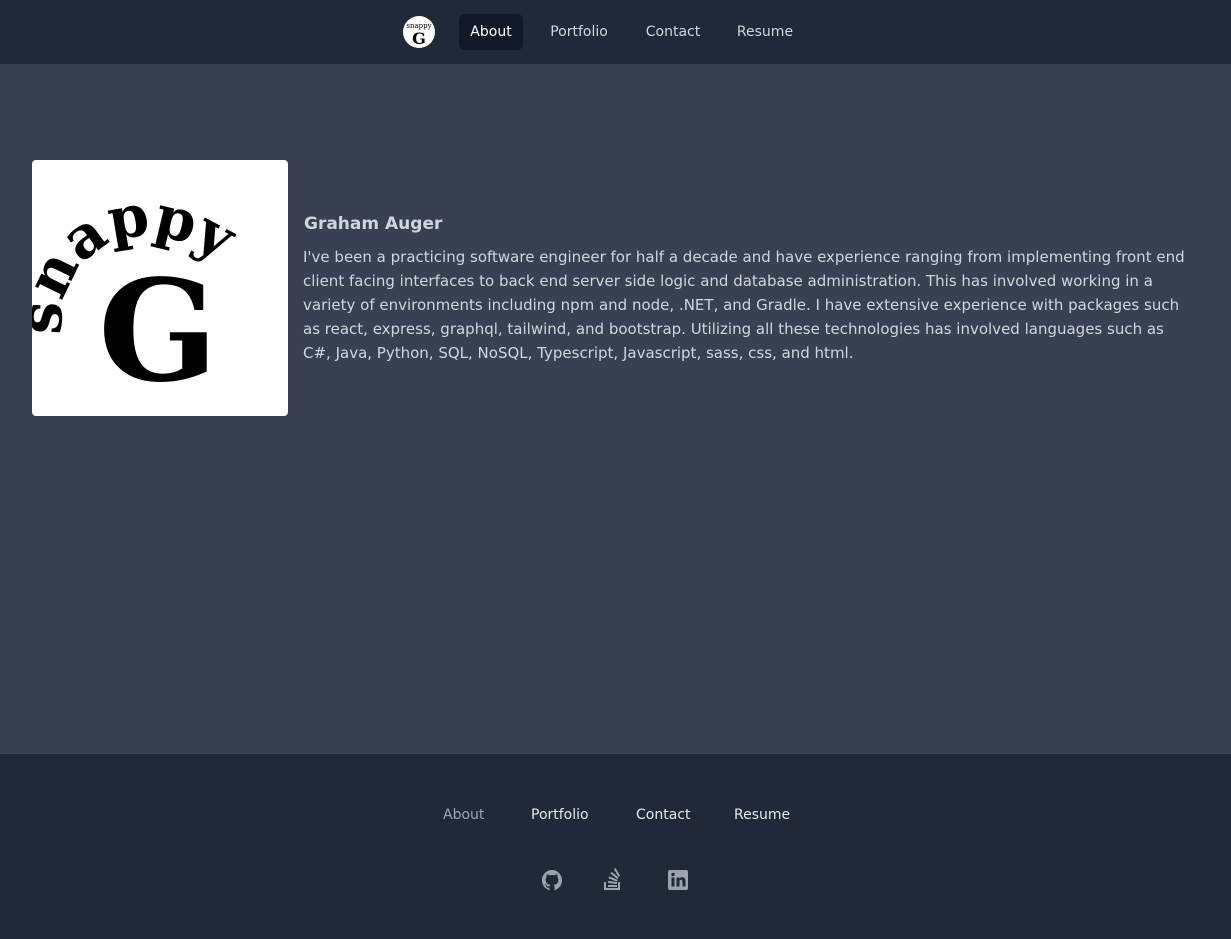  What do you see at coordinates (613, 880) in the screenshot?
I see `stackoverflow-icon` at bounding box center [613, 880].